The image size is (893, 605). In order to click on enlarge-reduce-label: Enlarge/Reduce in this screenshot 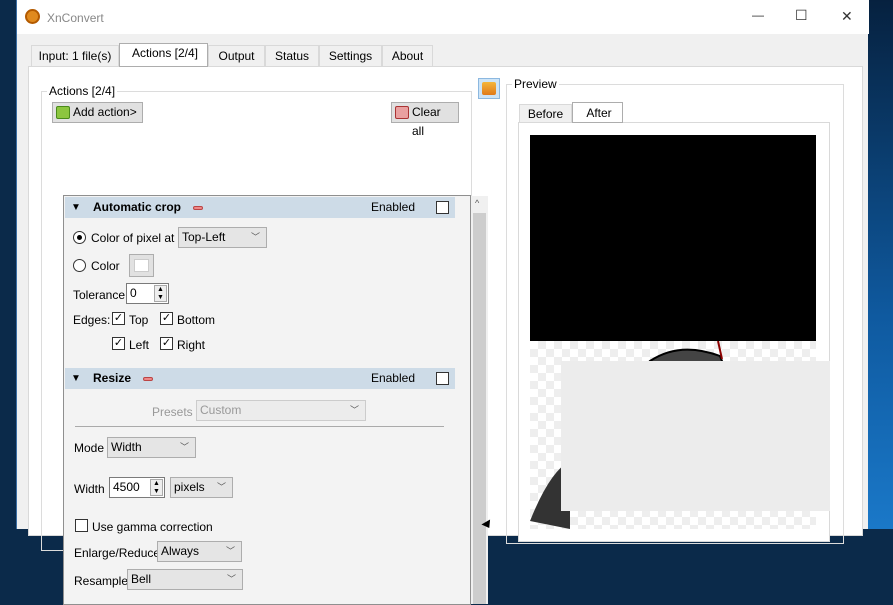, I will do `click(117, 553)`.